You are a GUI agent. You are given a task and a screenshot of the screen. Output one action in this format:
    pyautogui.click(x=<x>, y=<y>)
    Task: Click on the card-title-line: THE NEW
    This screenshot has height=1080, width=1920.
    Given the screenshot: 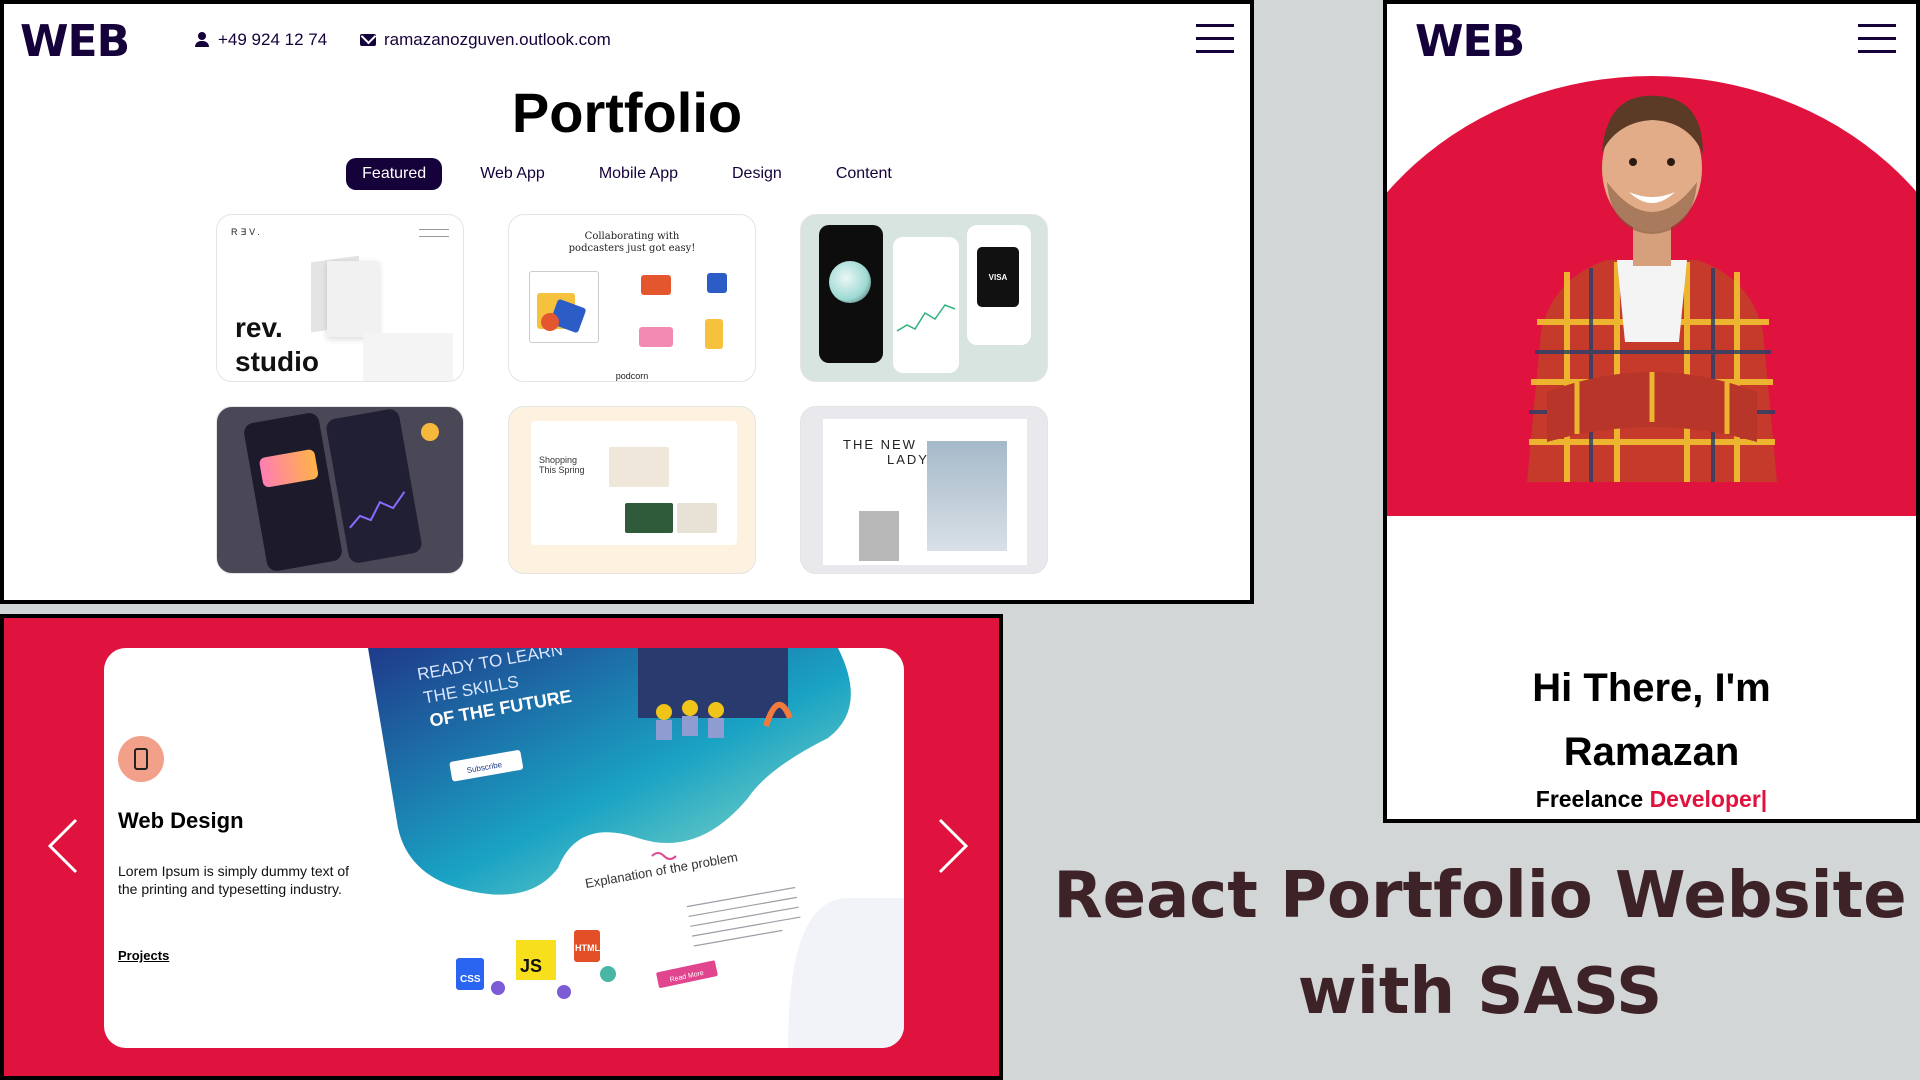 What is the action you would take?
    pyautogui.click(x=880, y=444)
    